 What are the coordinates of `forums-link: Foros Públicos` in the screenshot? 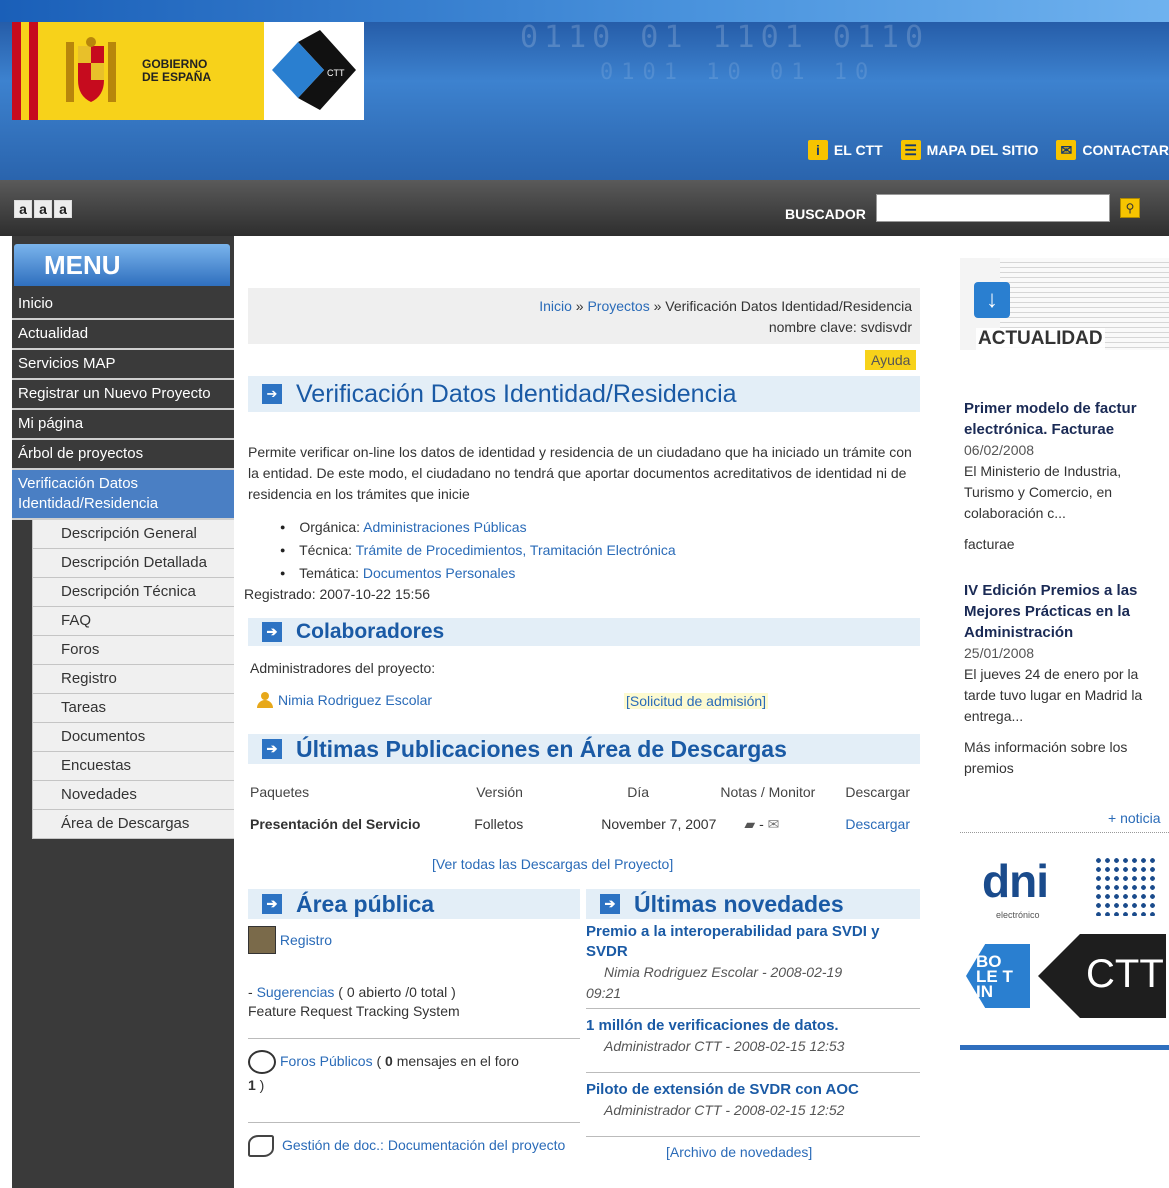 It's located at (326, 1061).